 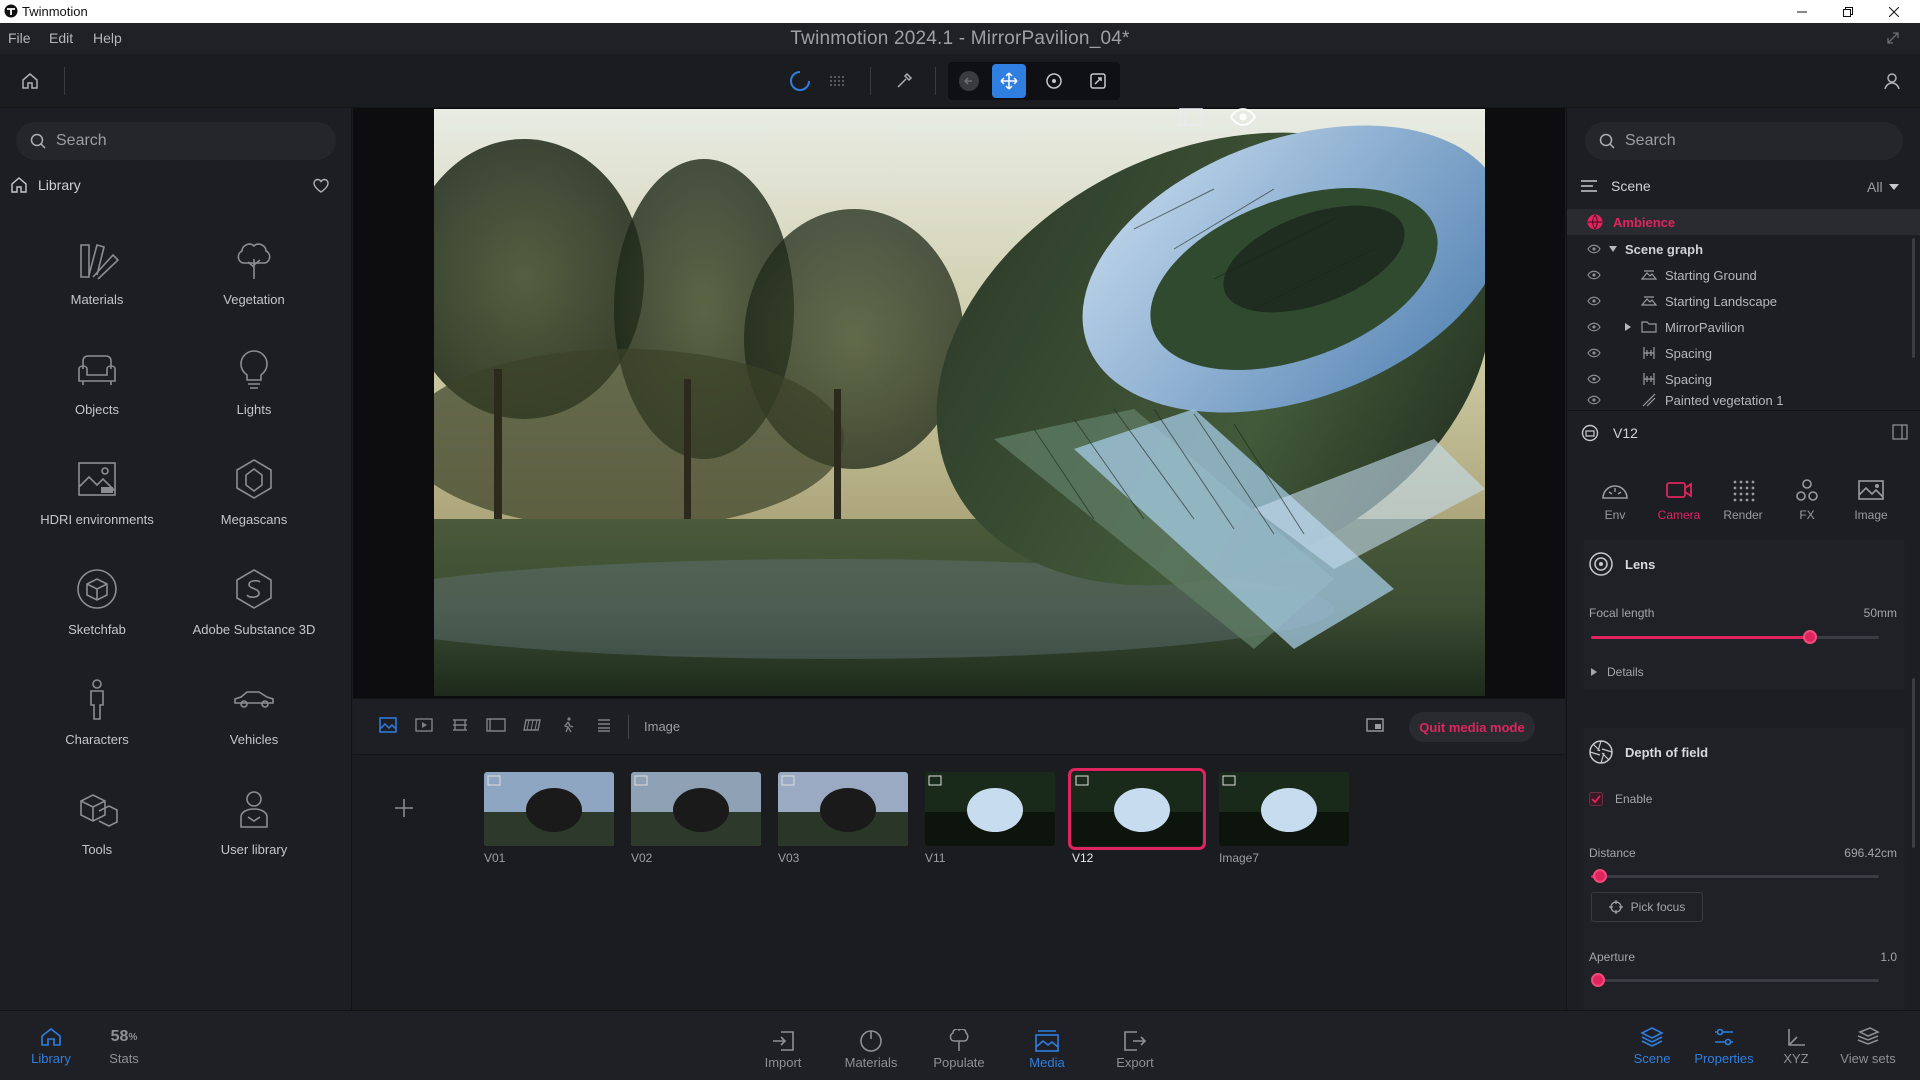 I want to click on media-phasing-tab, so click(x=532, y=725).